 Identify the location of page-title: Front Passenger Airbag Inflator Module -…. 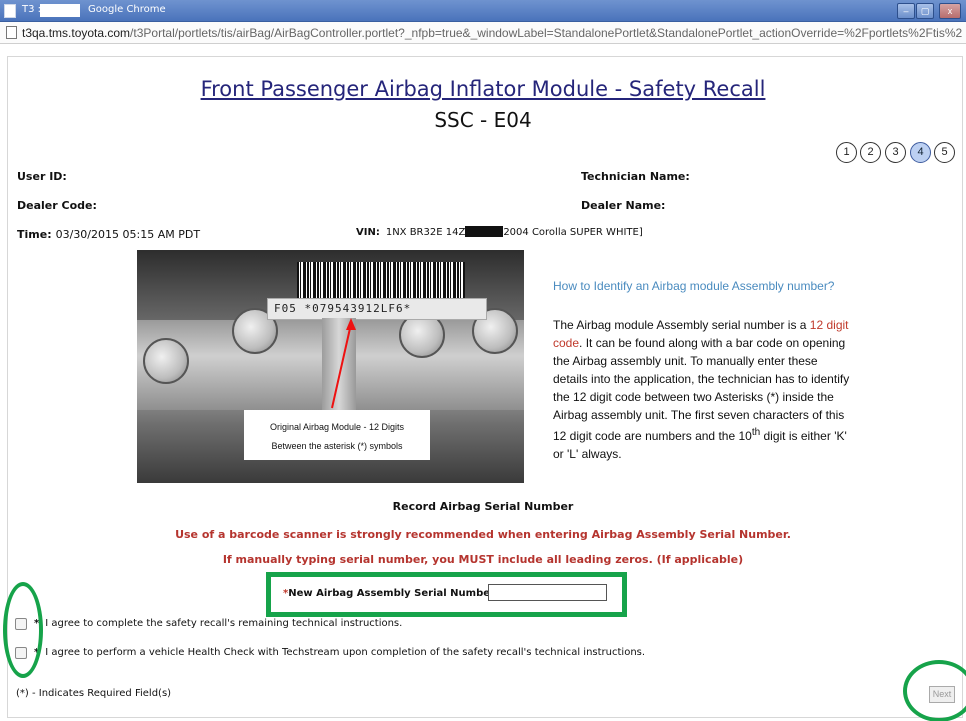
(483, 89).